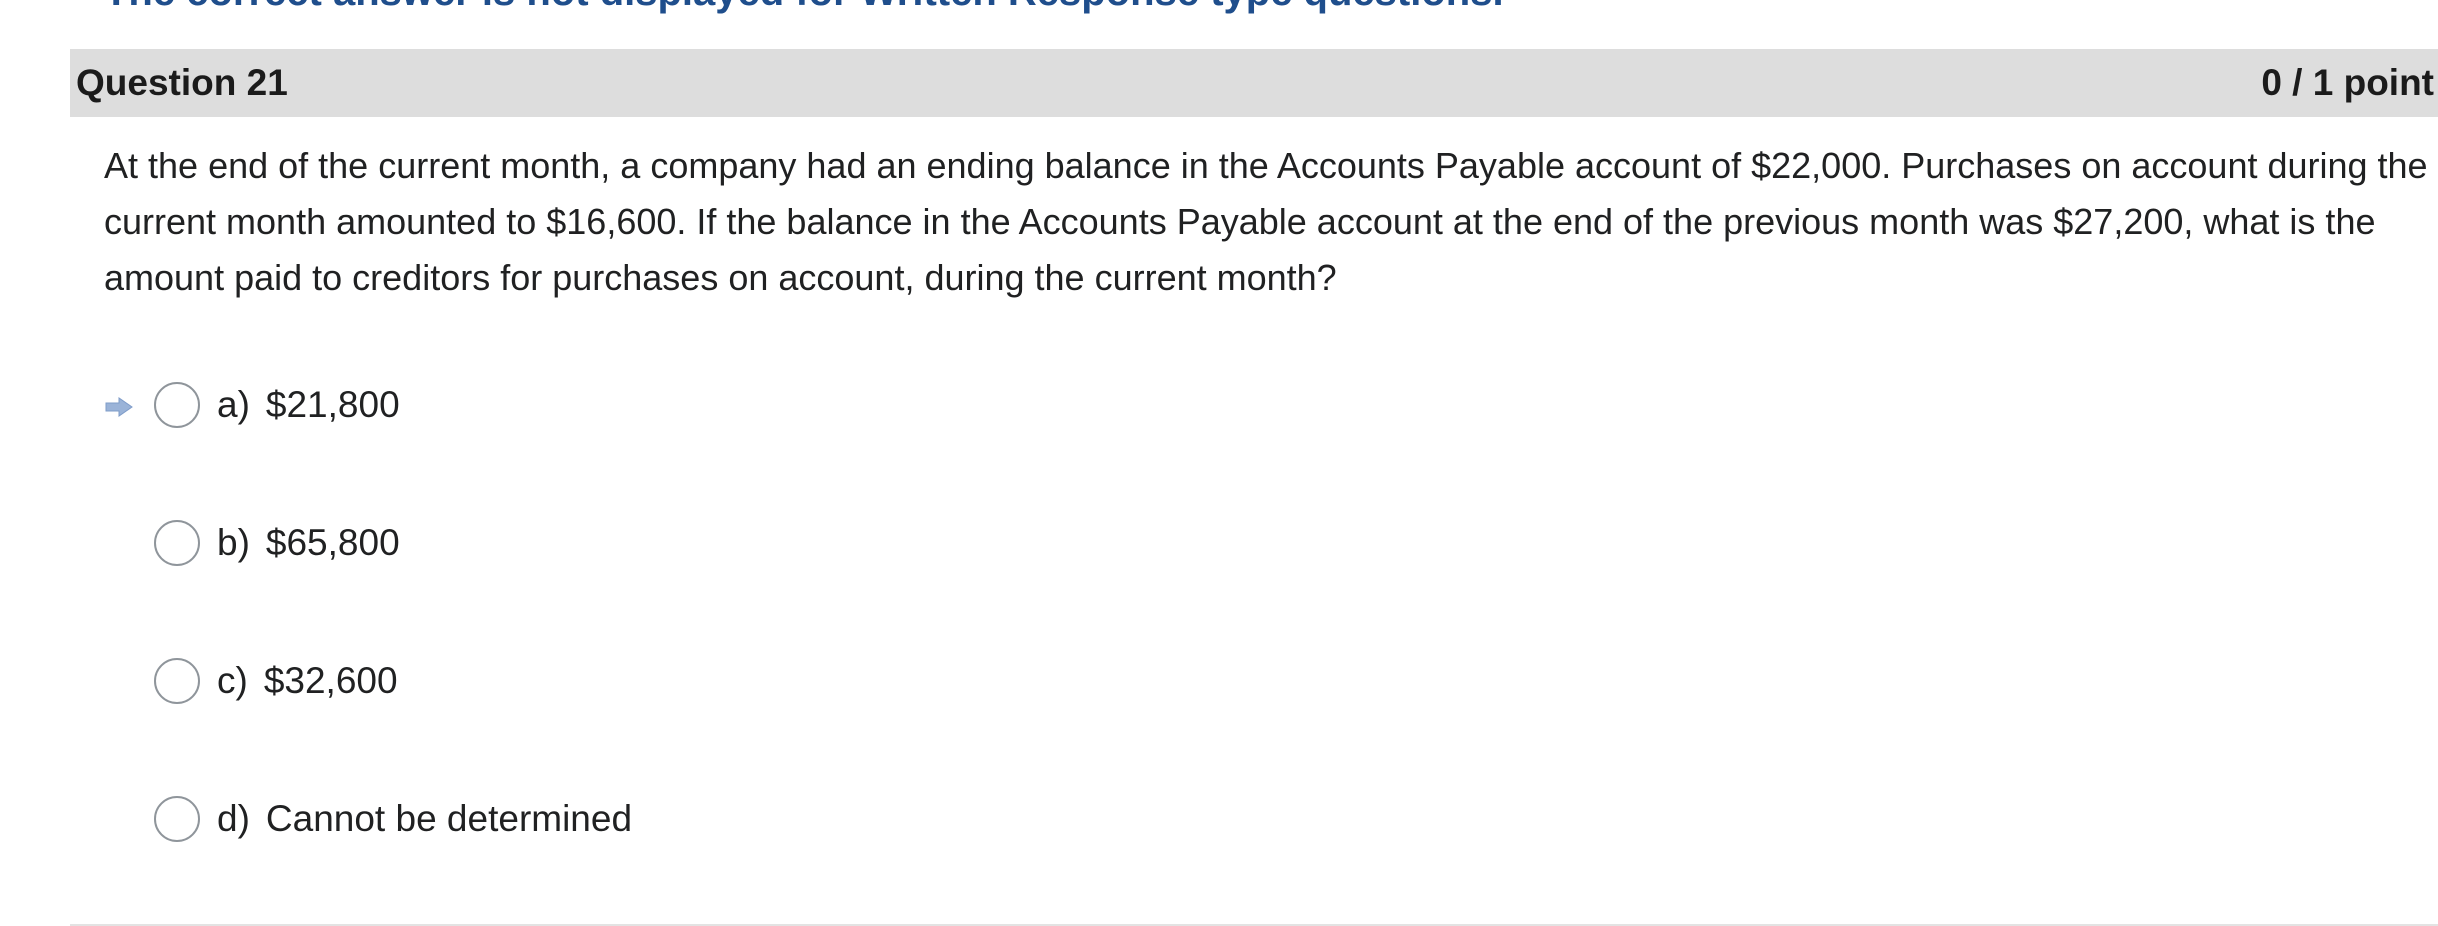 This screenshot has height=926, width=2438. I want to click on choice-d: d) Cannot be determined, so click(368, 819).